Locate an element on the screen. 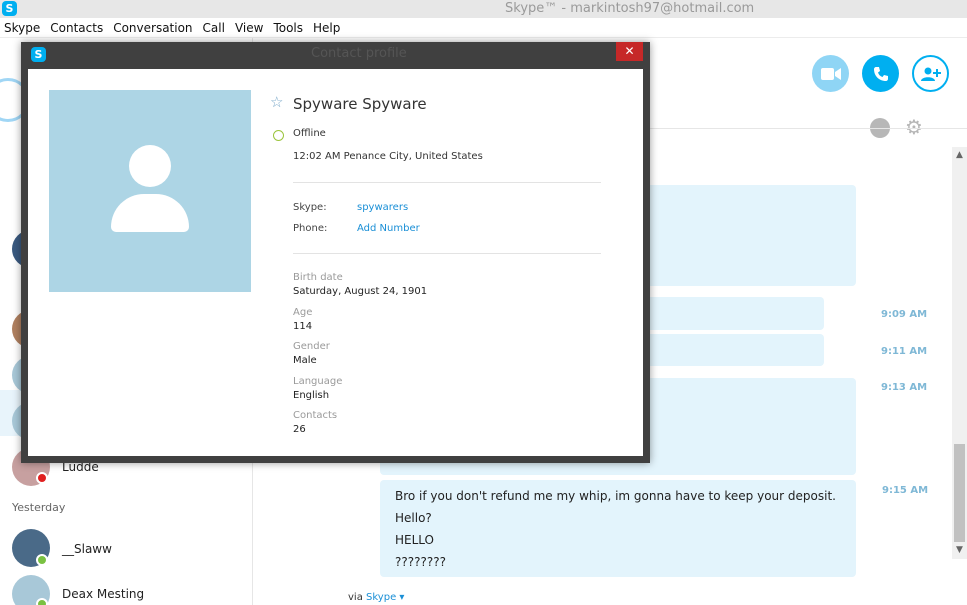 Image resolution: width=967 pixels, height=605 pixels. default-avatar-icon is located at coordinates (150, 166).